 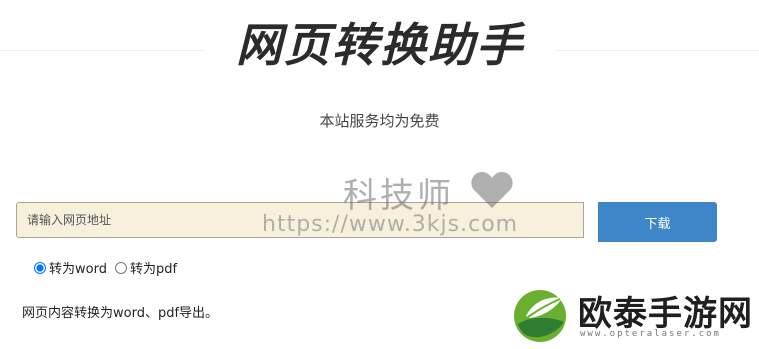 What do you see at coordinates (665, 314) in the screenshot?
I see `brand-name: 欧泰手游网` at bounding box center [665, 314].